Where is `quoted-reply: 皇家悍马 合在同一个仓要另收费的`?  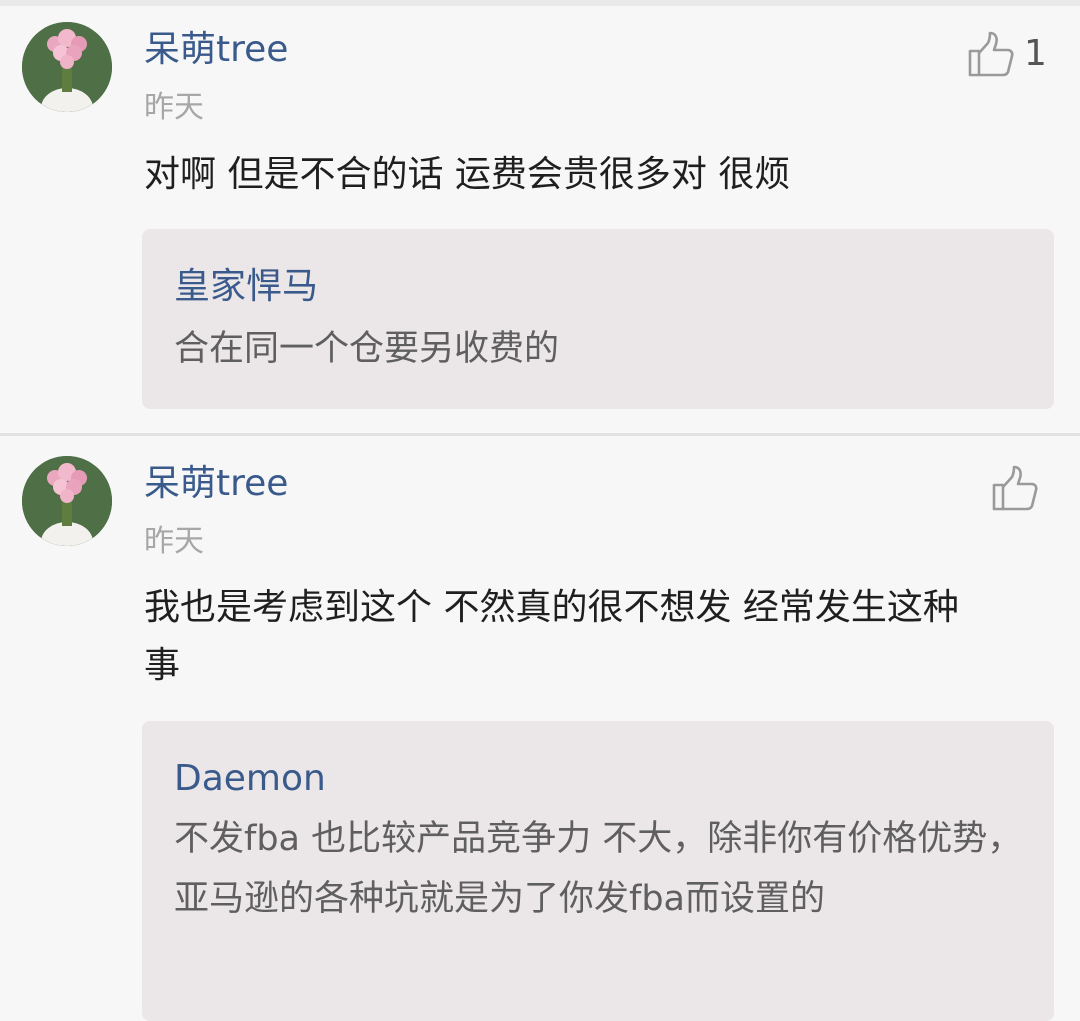 quoted-reply: 皇家悍马 合在同一个仓要另收费的 is located at coordinates (598, 319).